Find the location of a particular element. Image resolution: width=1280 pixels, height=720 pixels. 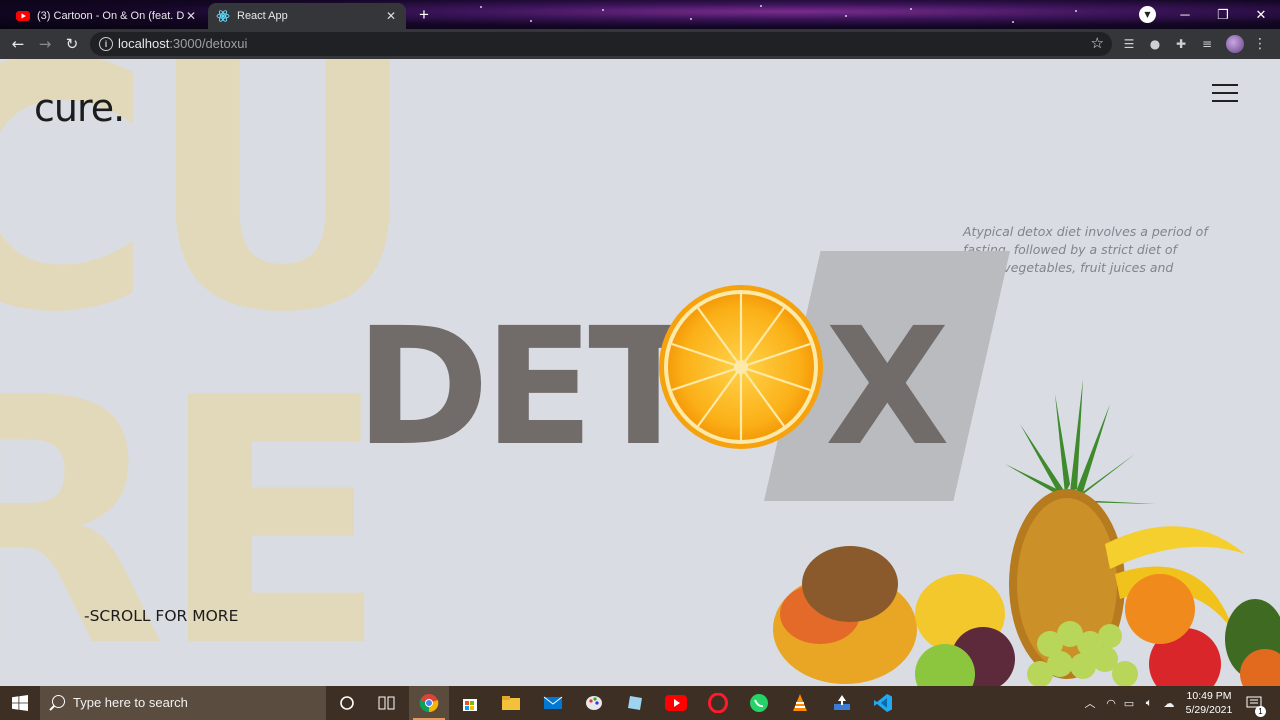

mail-icon is located at coordinates (553, 703).